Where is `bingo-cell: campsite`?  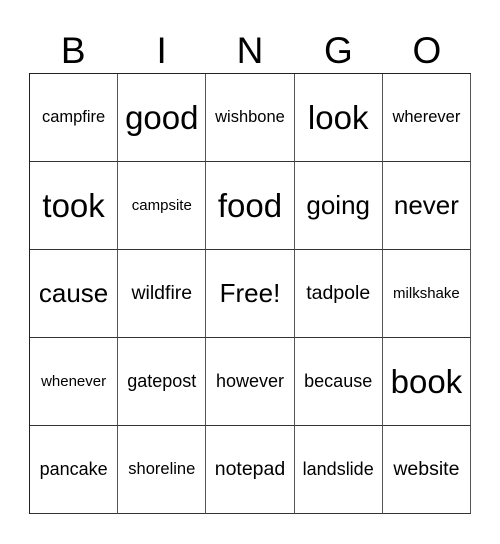
bingo-cell: campsite is located at coordinates (162, 206).